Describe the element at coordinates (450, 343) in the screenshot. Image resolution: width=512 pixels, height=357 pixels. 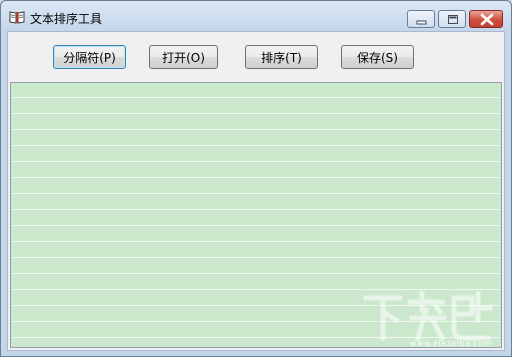
I see `watermark-url: www.xiazaiba.com` at that location.